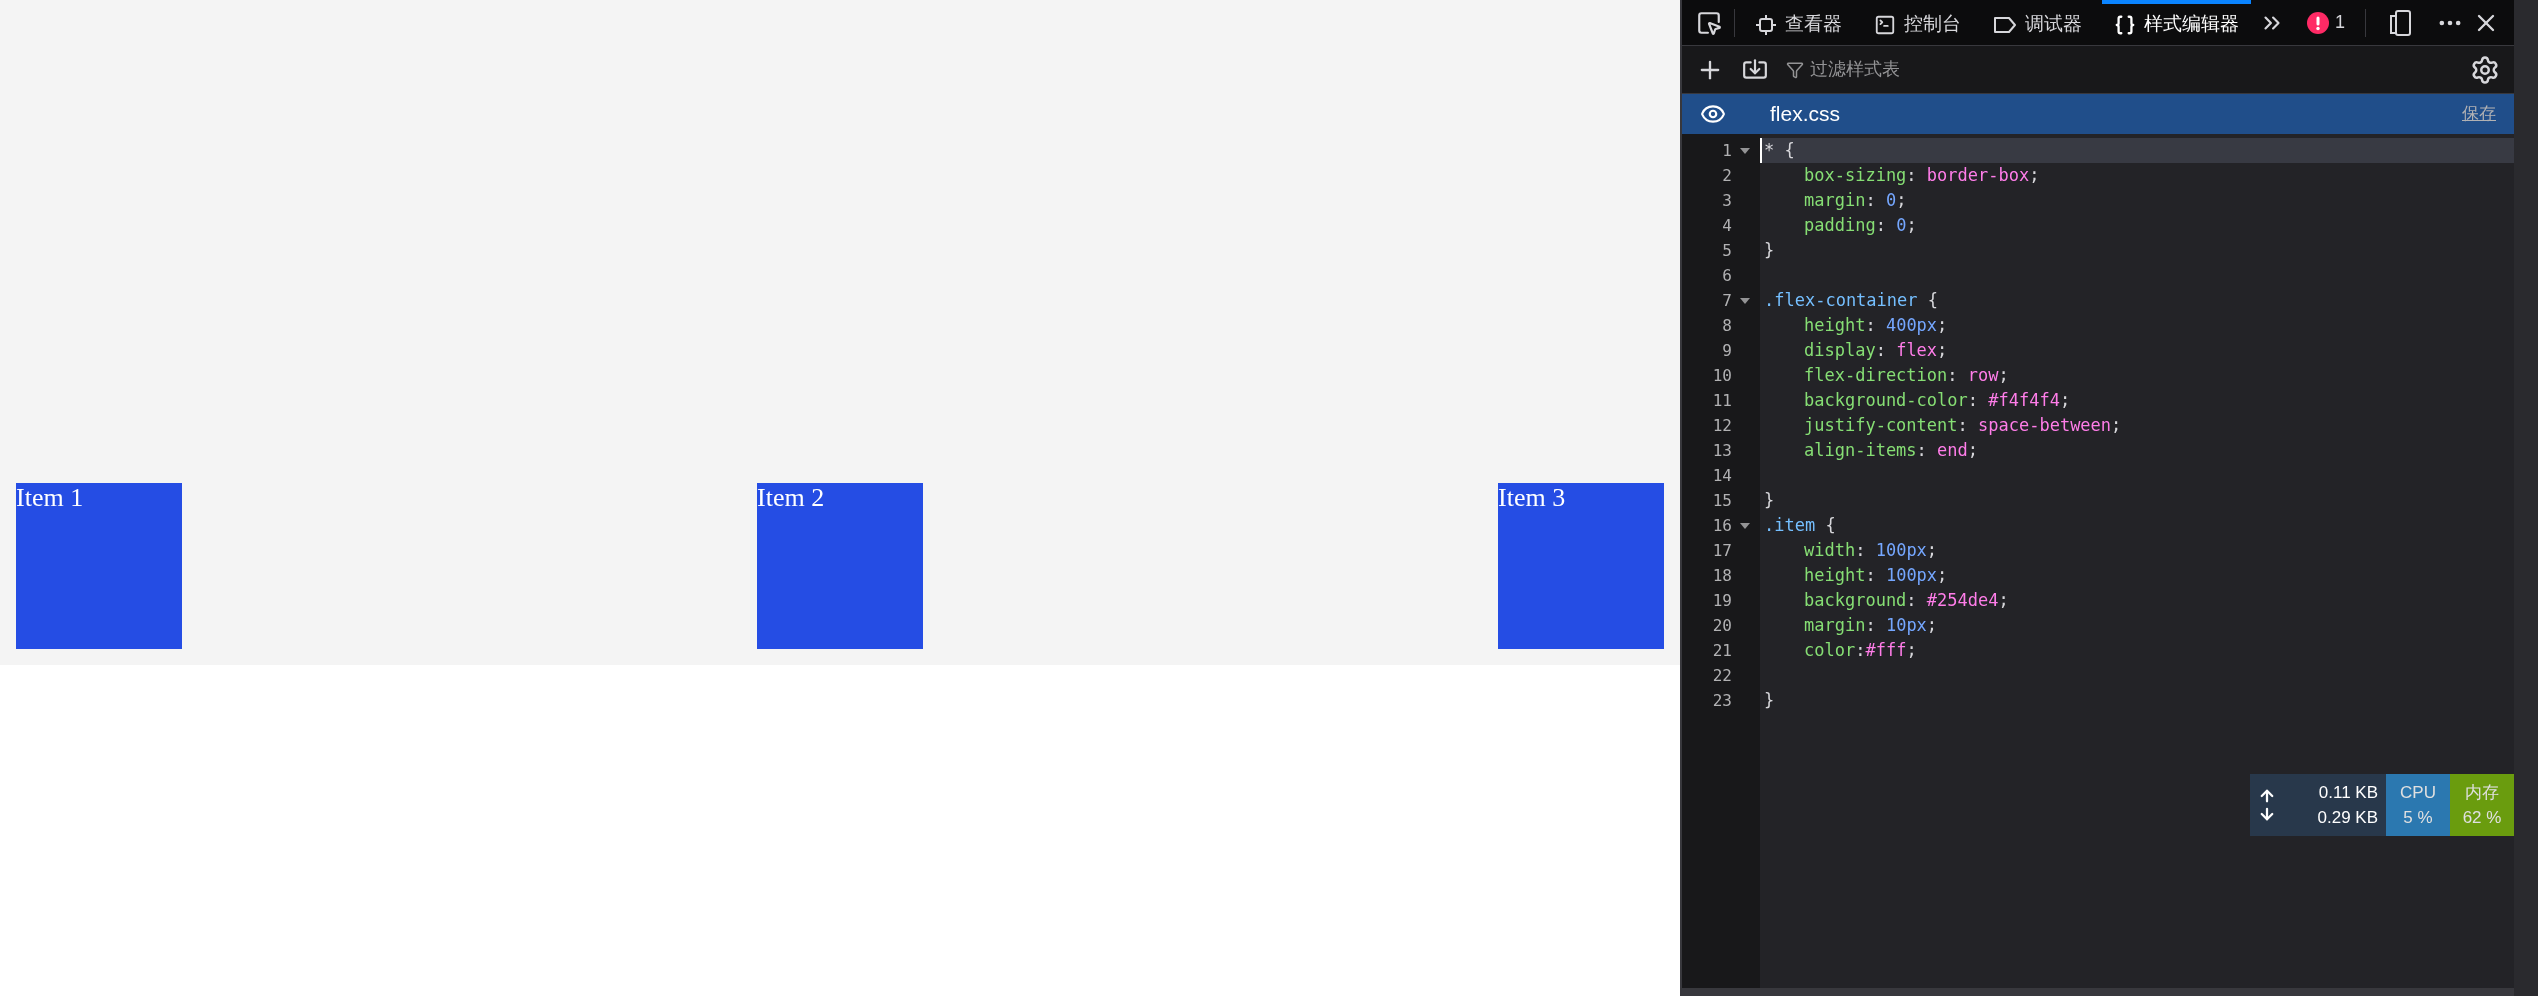  What do you see at coordinates (1805, 114) in the screenshot?
I see `stylesheet-name: flex.css` at bounding box center [1805, 114].